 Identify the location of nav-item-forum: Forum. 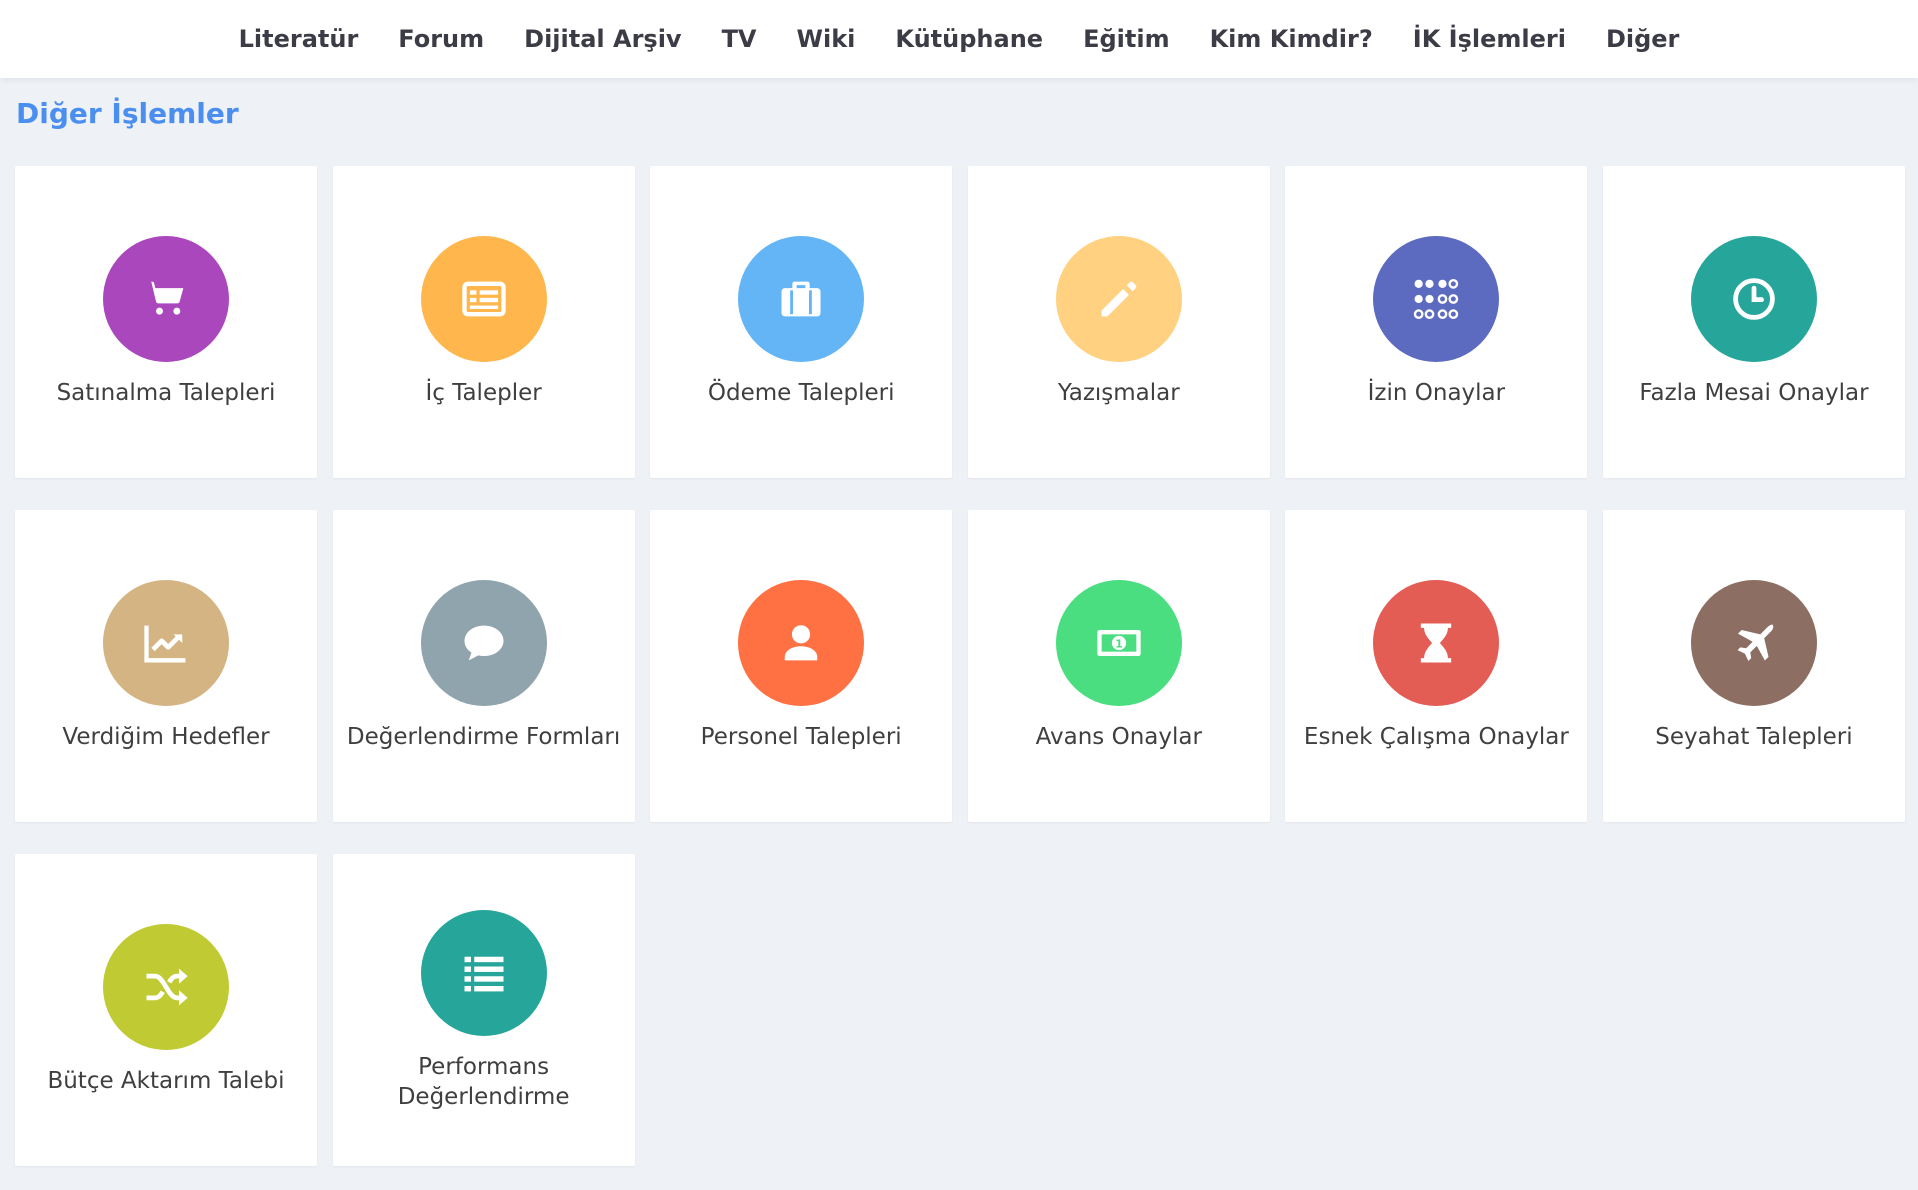
(441, 39).